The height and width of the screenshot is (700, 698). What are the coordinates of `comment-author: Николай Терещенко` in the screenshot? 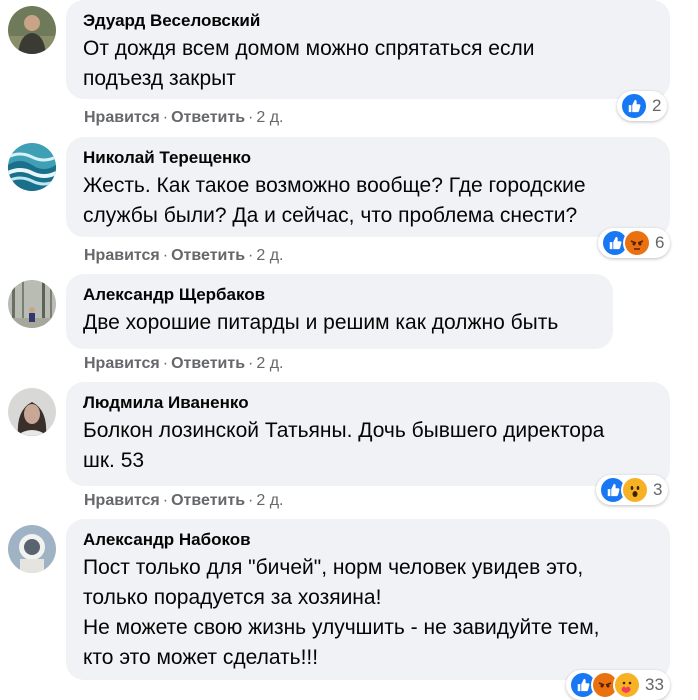 It's located at (368, 158).